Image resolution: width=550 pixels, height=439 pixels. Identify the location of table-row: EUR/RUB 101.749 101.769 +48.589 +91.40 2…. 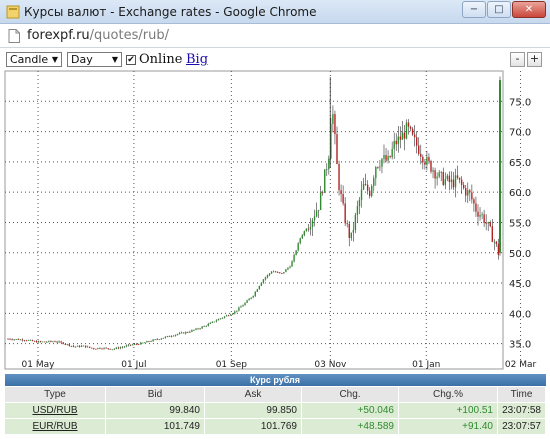
(275, 426).